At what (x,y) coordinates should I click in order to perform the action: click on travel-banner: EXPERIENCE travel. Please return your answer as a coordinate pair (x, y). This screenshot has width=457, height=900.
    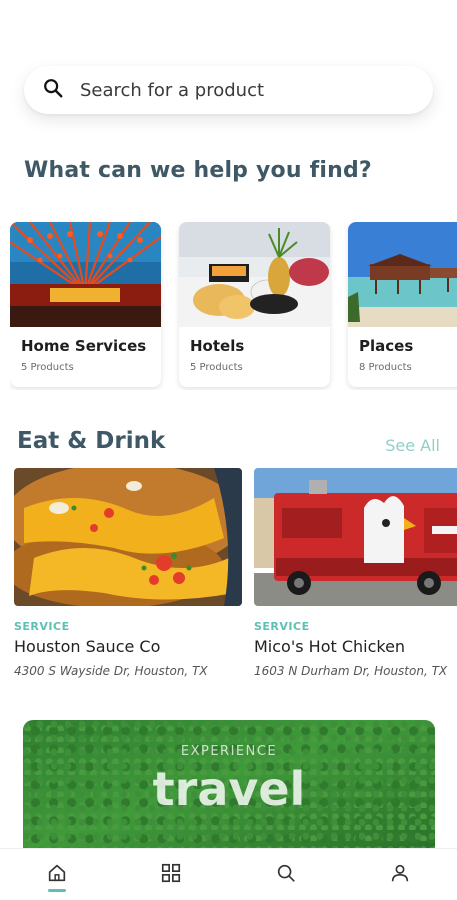
    Looking at the image, I should click on (229, 790).